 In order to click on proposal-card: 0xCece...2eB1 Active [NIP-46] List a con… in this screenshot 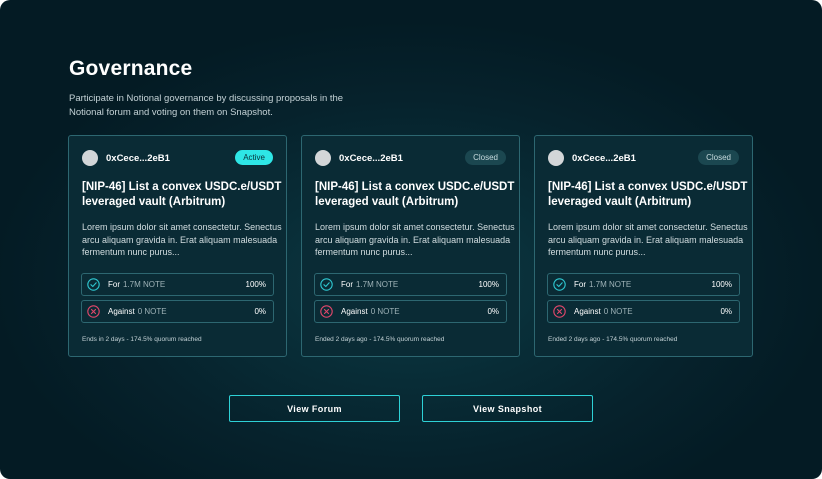, I will do `click(177, 246)`.